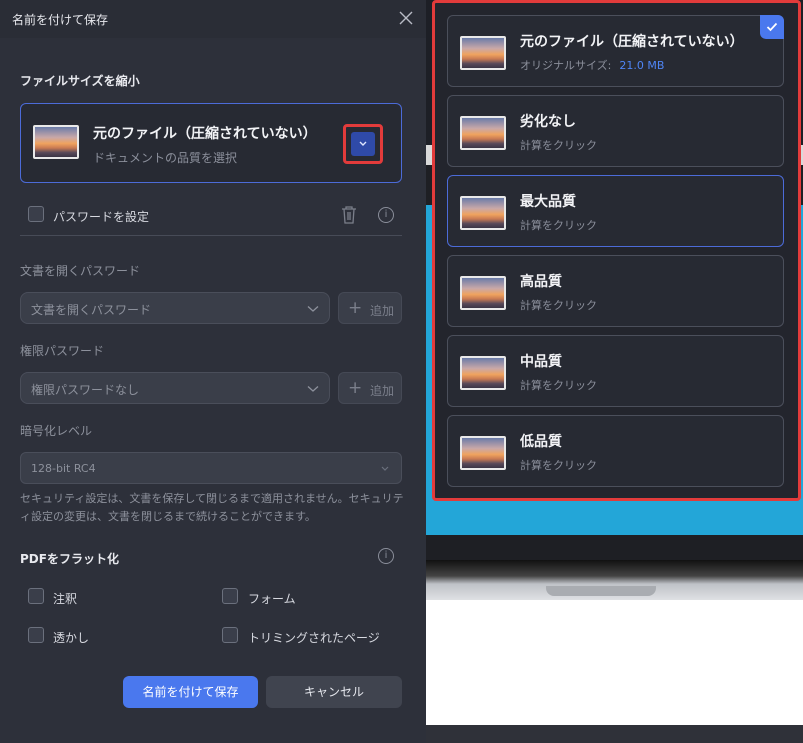  What do you see at coordinates (211, 143) in the screenshot?
I see `quality-select-card: 元のファイル（圧縮されていない） ドキュメントの品質を選択` at bounding box center [211, 143].